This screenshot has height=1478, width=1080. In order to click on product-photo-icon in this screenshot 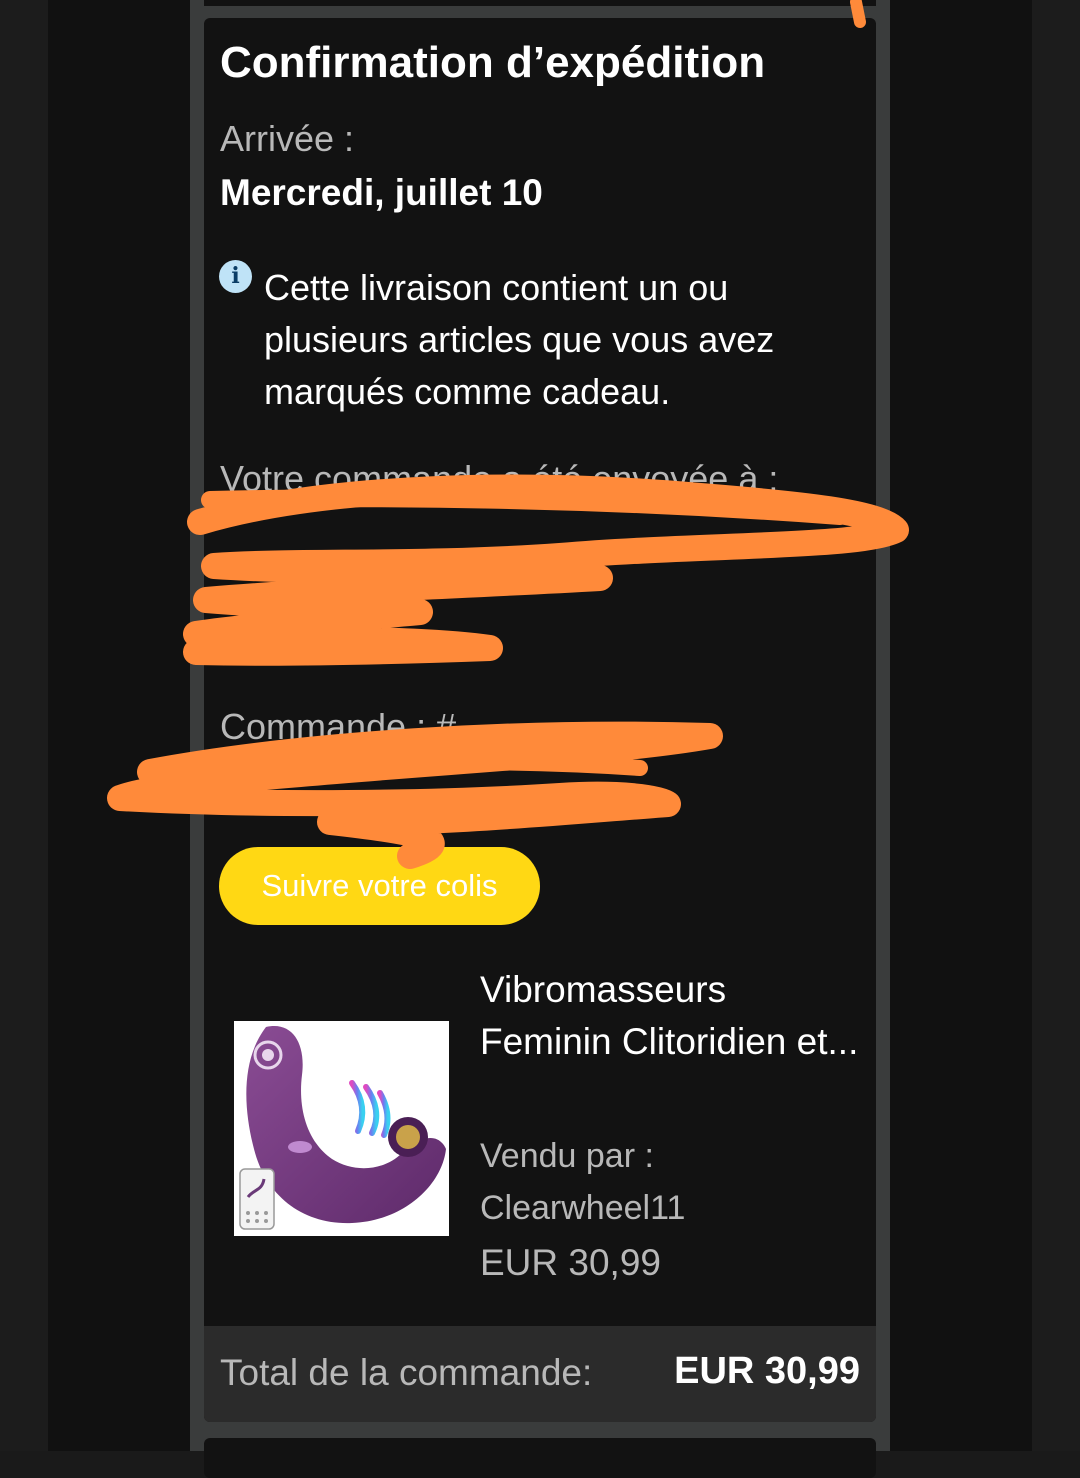, I will do `click(342, 1128)`.